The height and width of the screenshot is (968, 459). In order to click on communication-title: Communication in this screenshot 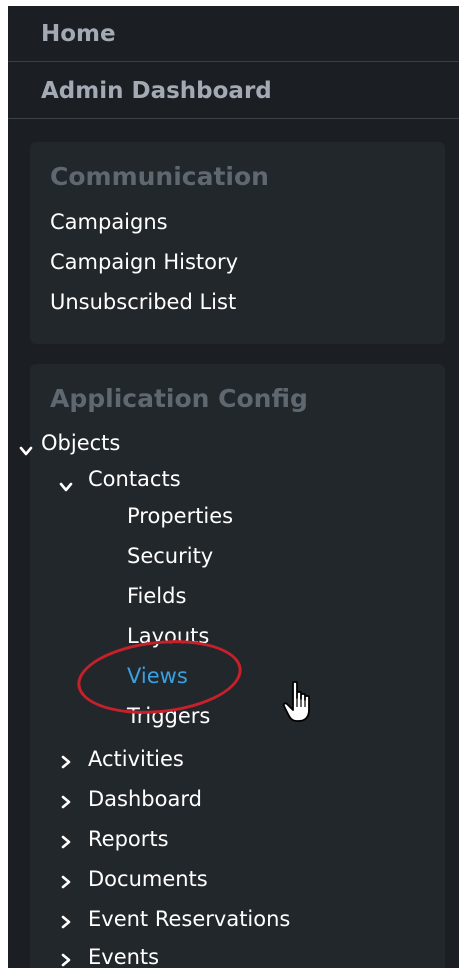, I will do `click(159, 176)`.